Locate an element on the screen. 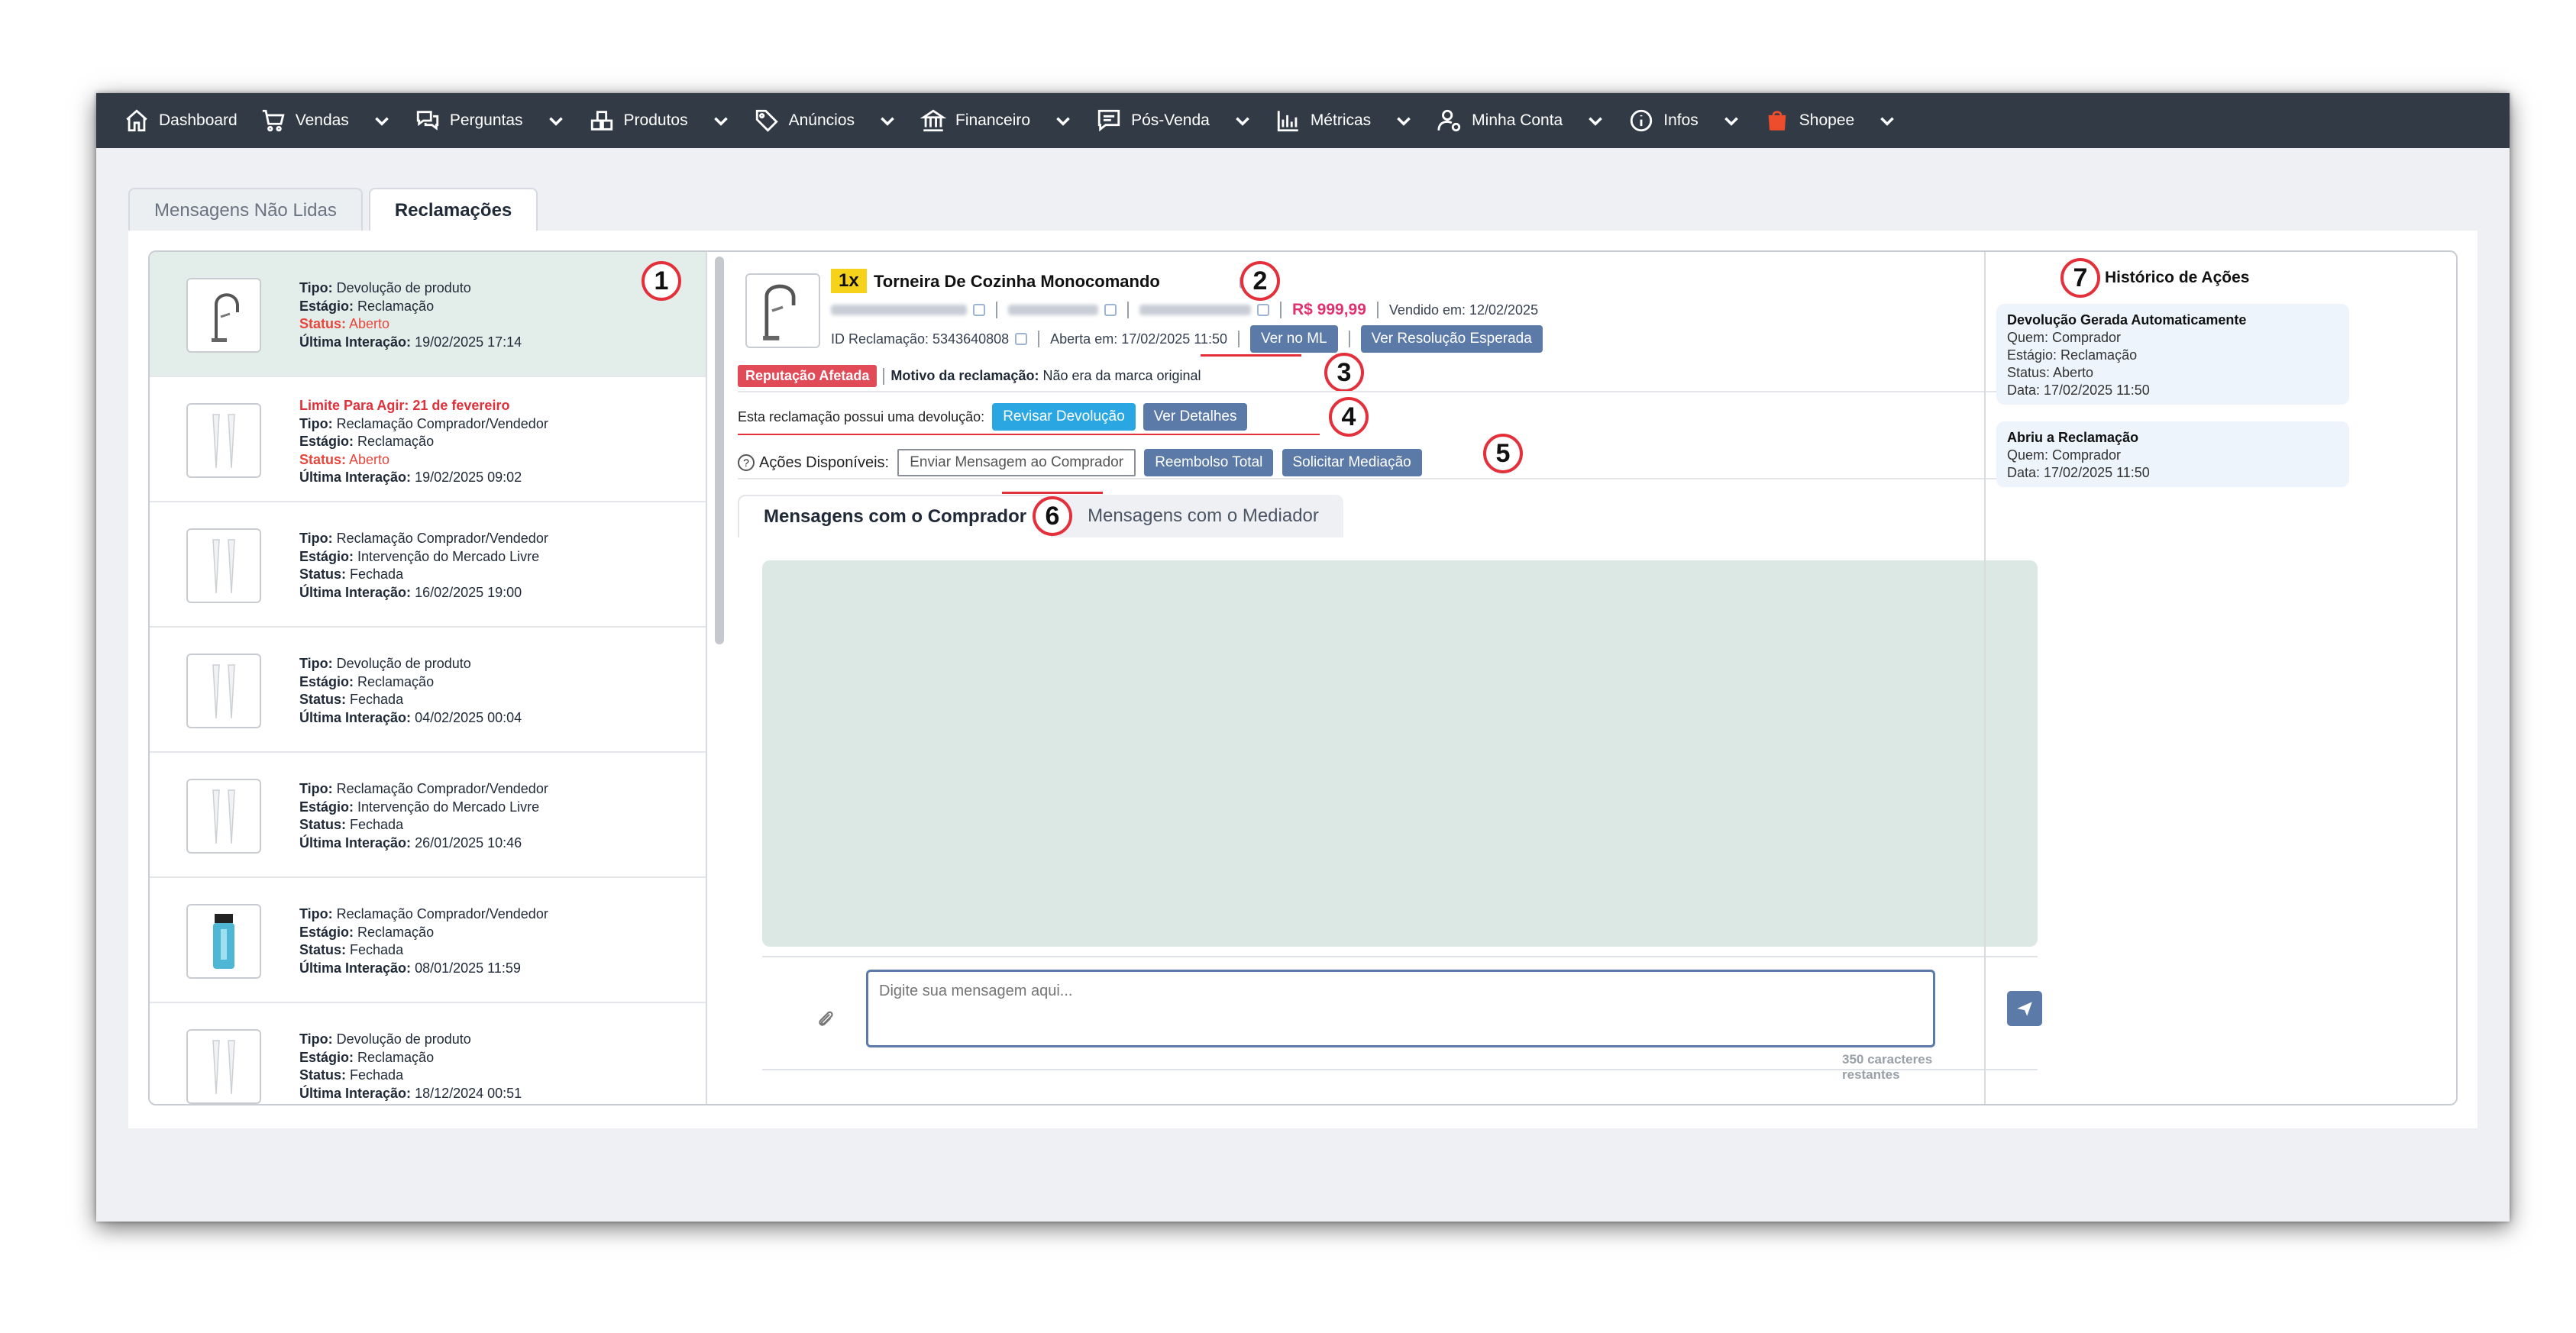 This screenshot has width=2576, height=1333. motivo-value: Não era da marca original is located at coordinates (1121, 375).